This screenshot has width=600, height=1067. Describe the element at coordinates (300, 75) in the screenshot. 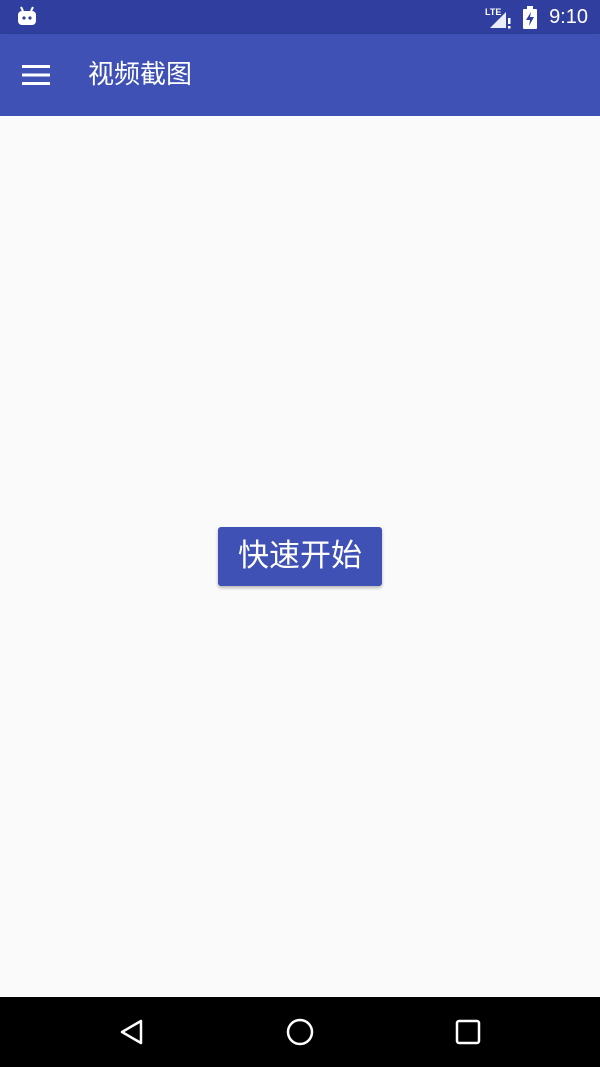

I see `app-bar: 视频截图` at that location.